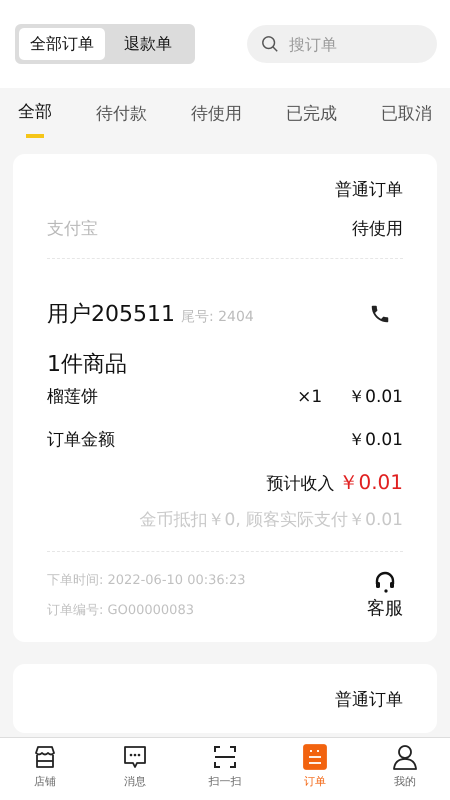 This screenshot has width=450, height=800. What do you see at coordinates (216, 113) in the screenshot?
I see `filter-tab: 待使用` at bounding box center [216, 113].